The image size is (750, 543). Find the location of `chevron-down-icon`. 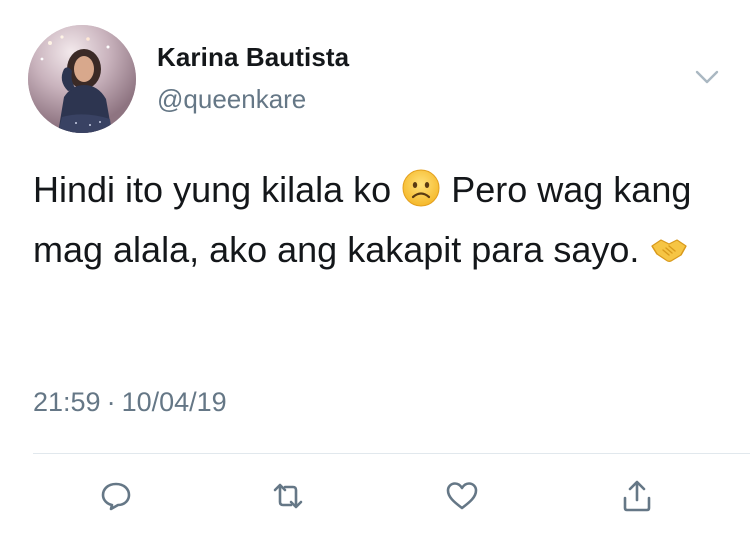

chevron-down-icon is located at coordinates (707, 77).